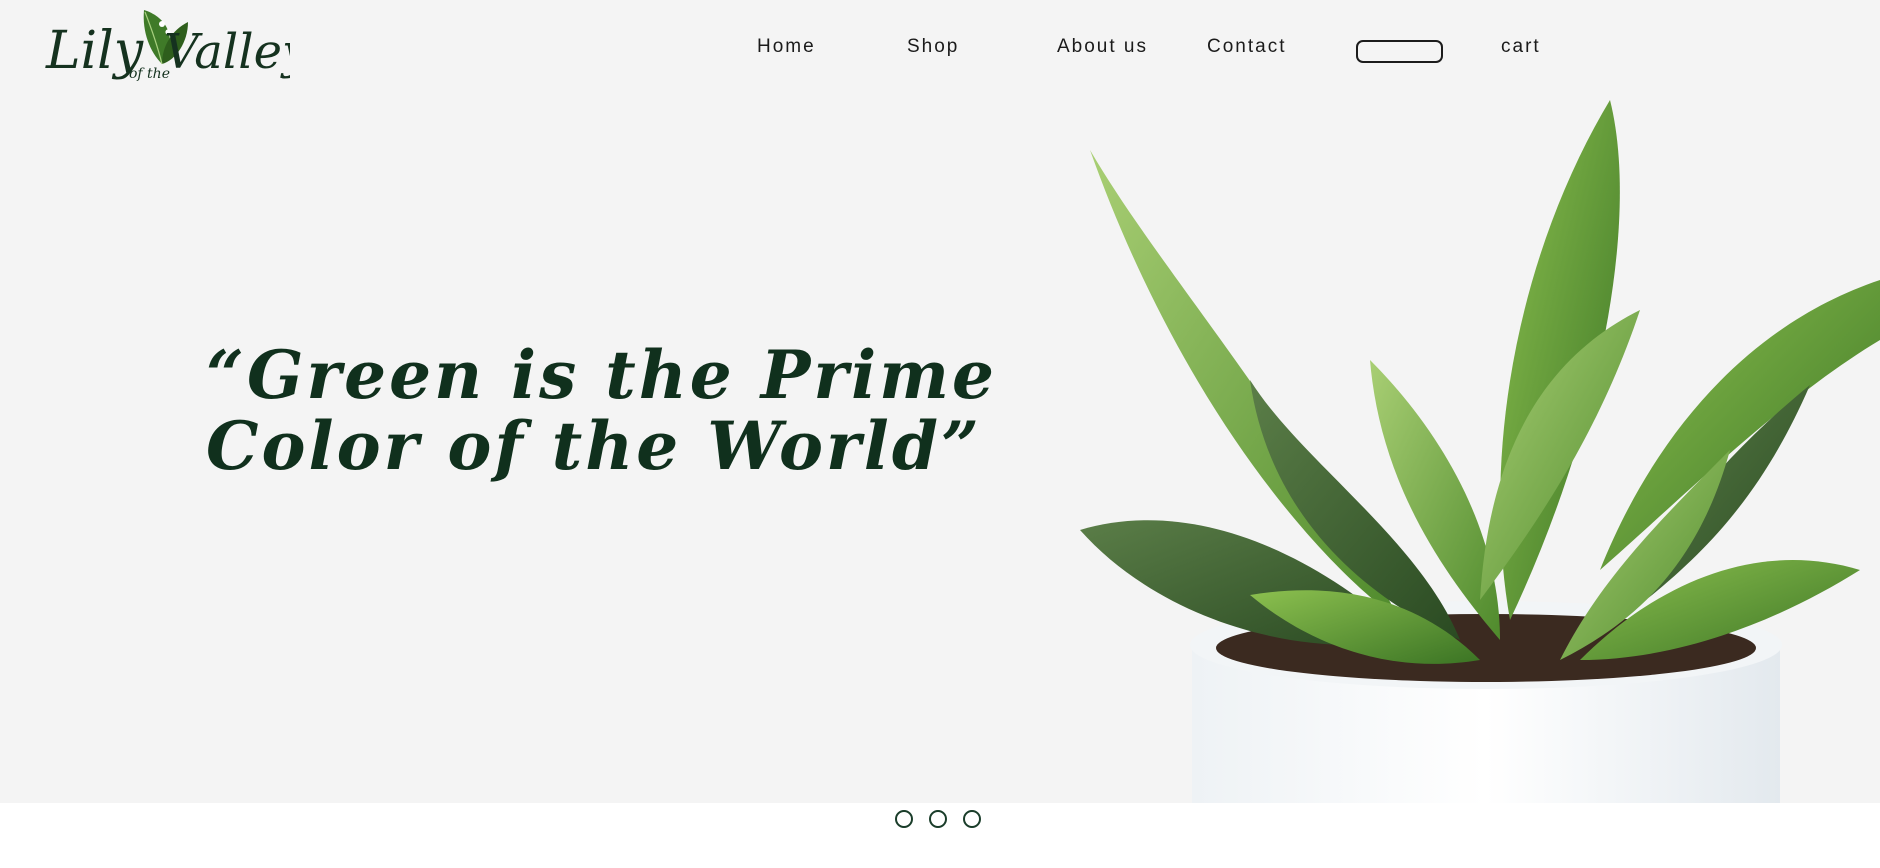  I want to click on search-input, so click(1399, 51).